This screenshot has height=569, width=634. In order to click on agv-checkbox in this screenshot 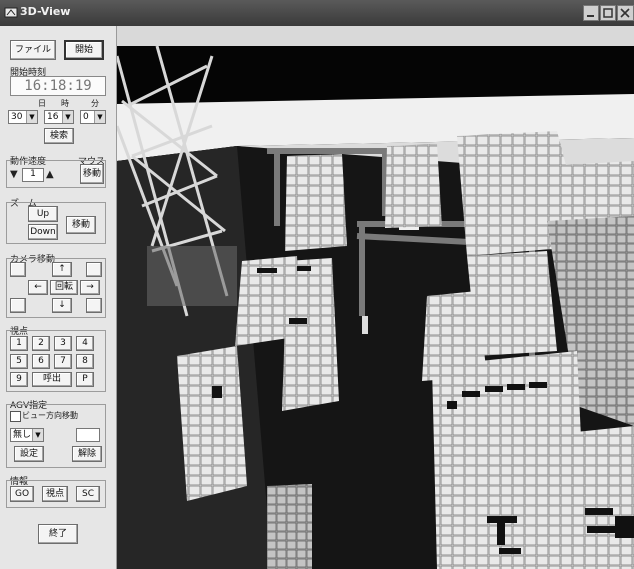, I will do `click(15, 416)`.